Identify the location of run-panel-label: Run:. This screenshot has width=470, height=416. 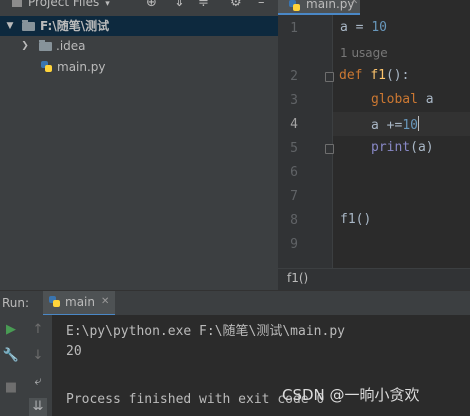
(16, 303).